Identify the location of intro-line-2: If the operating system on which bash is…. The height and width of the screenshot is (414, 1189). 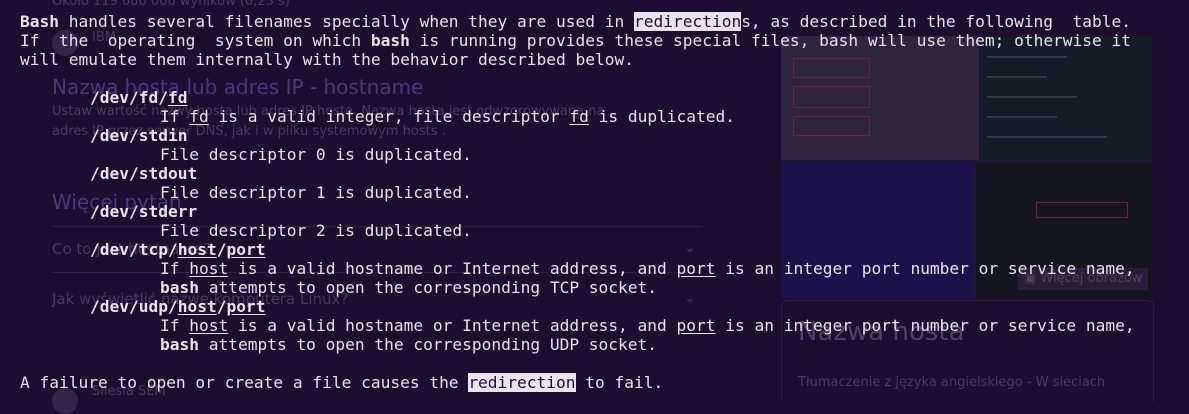
(575, 40).